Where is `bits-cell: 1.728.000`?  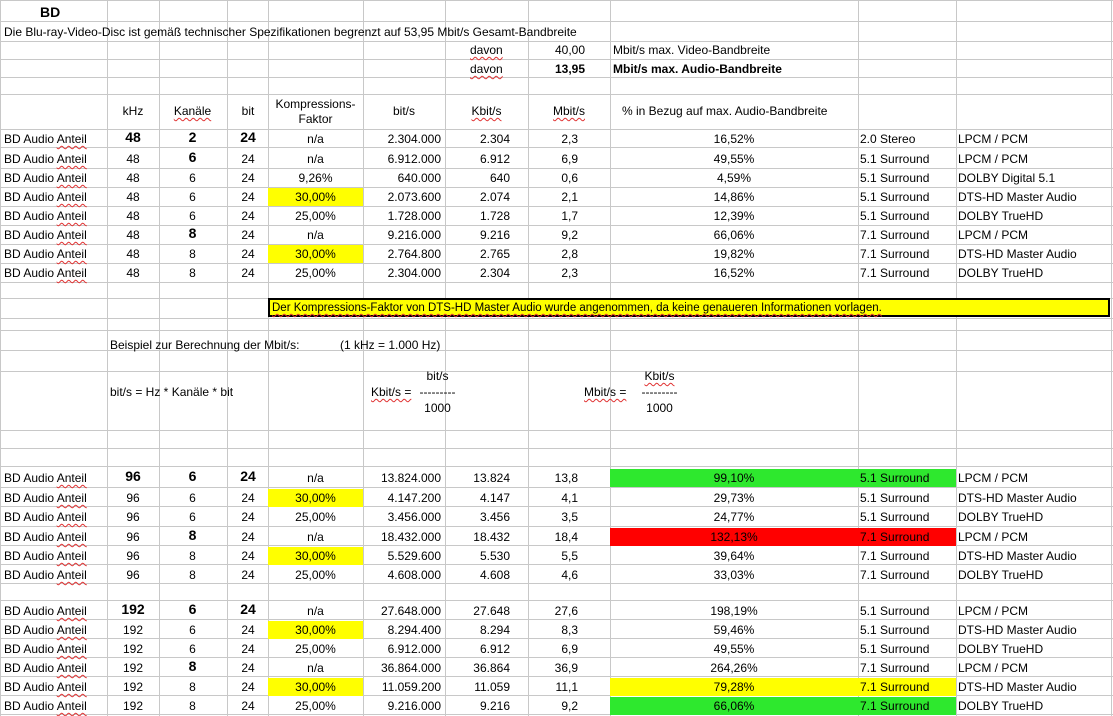 bits-cell: 1.728.000 is located at coordinates (402, 216).